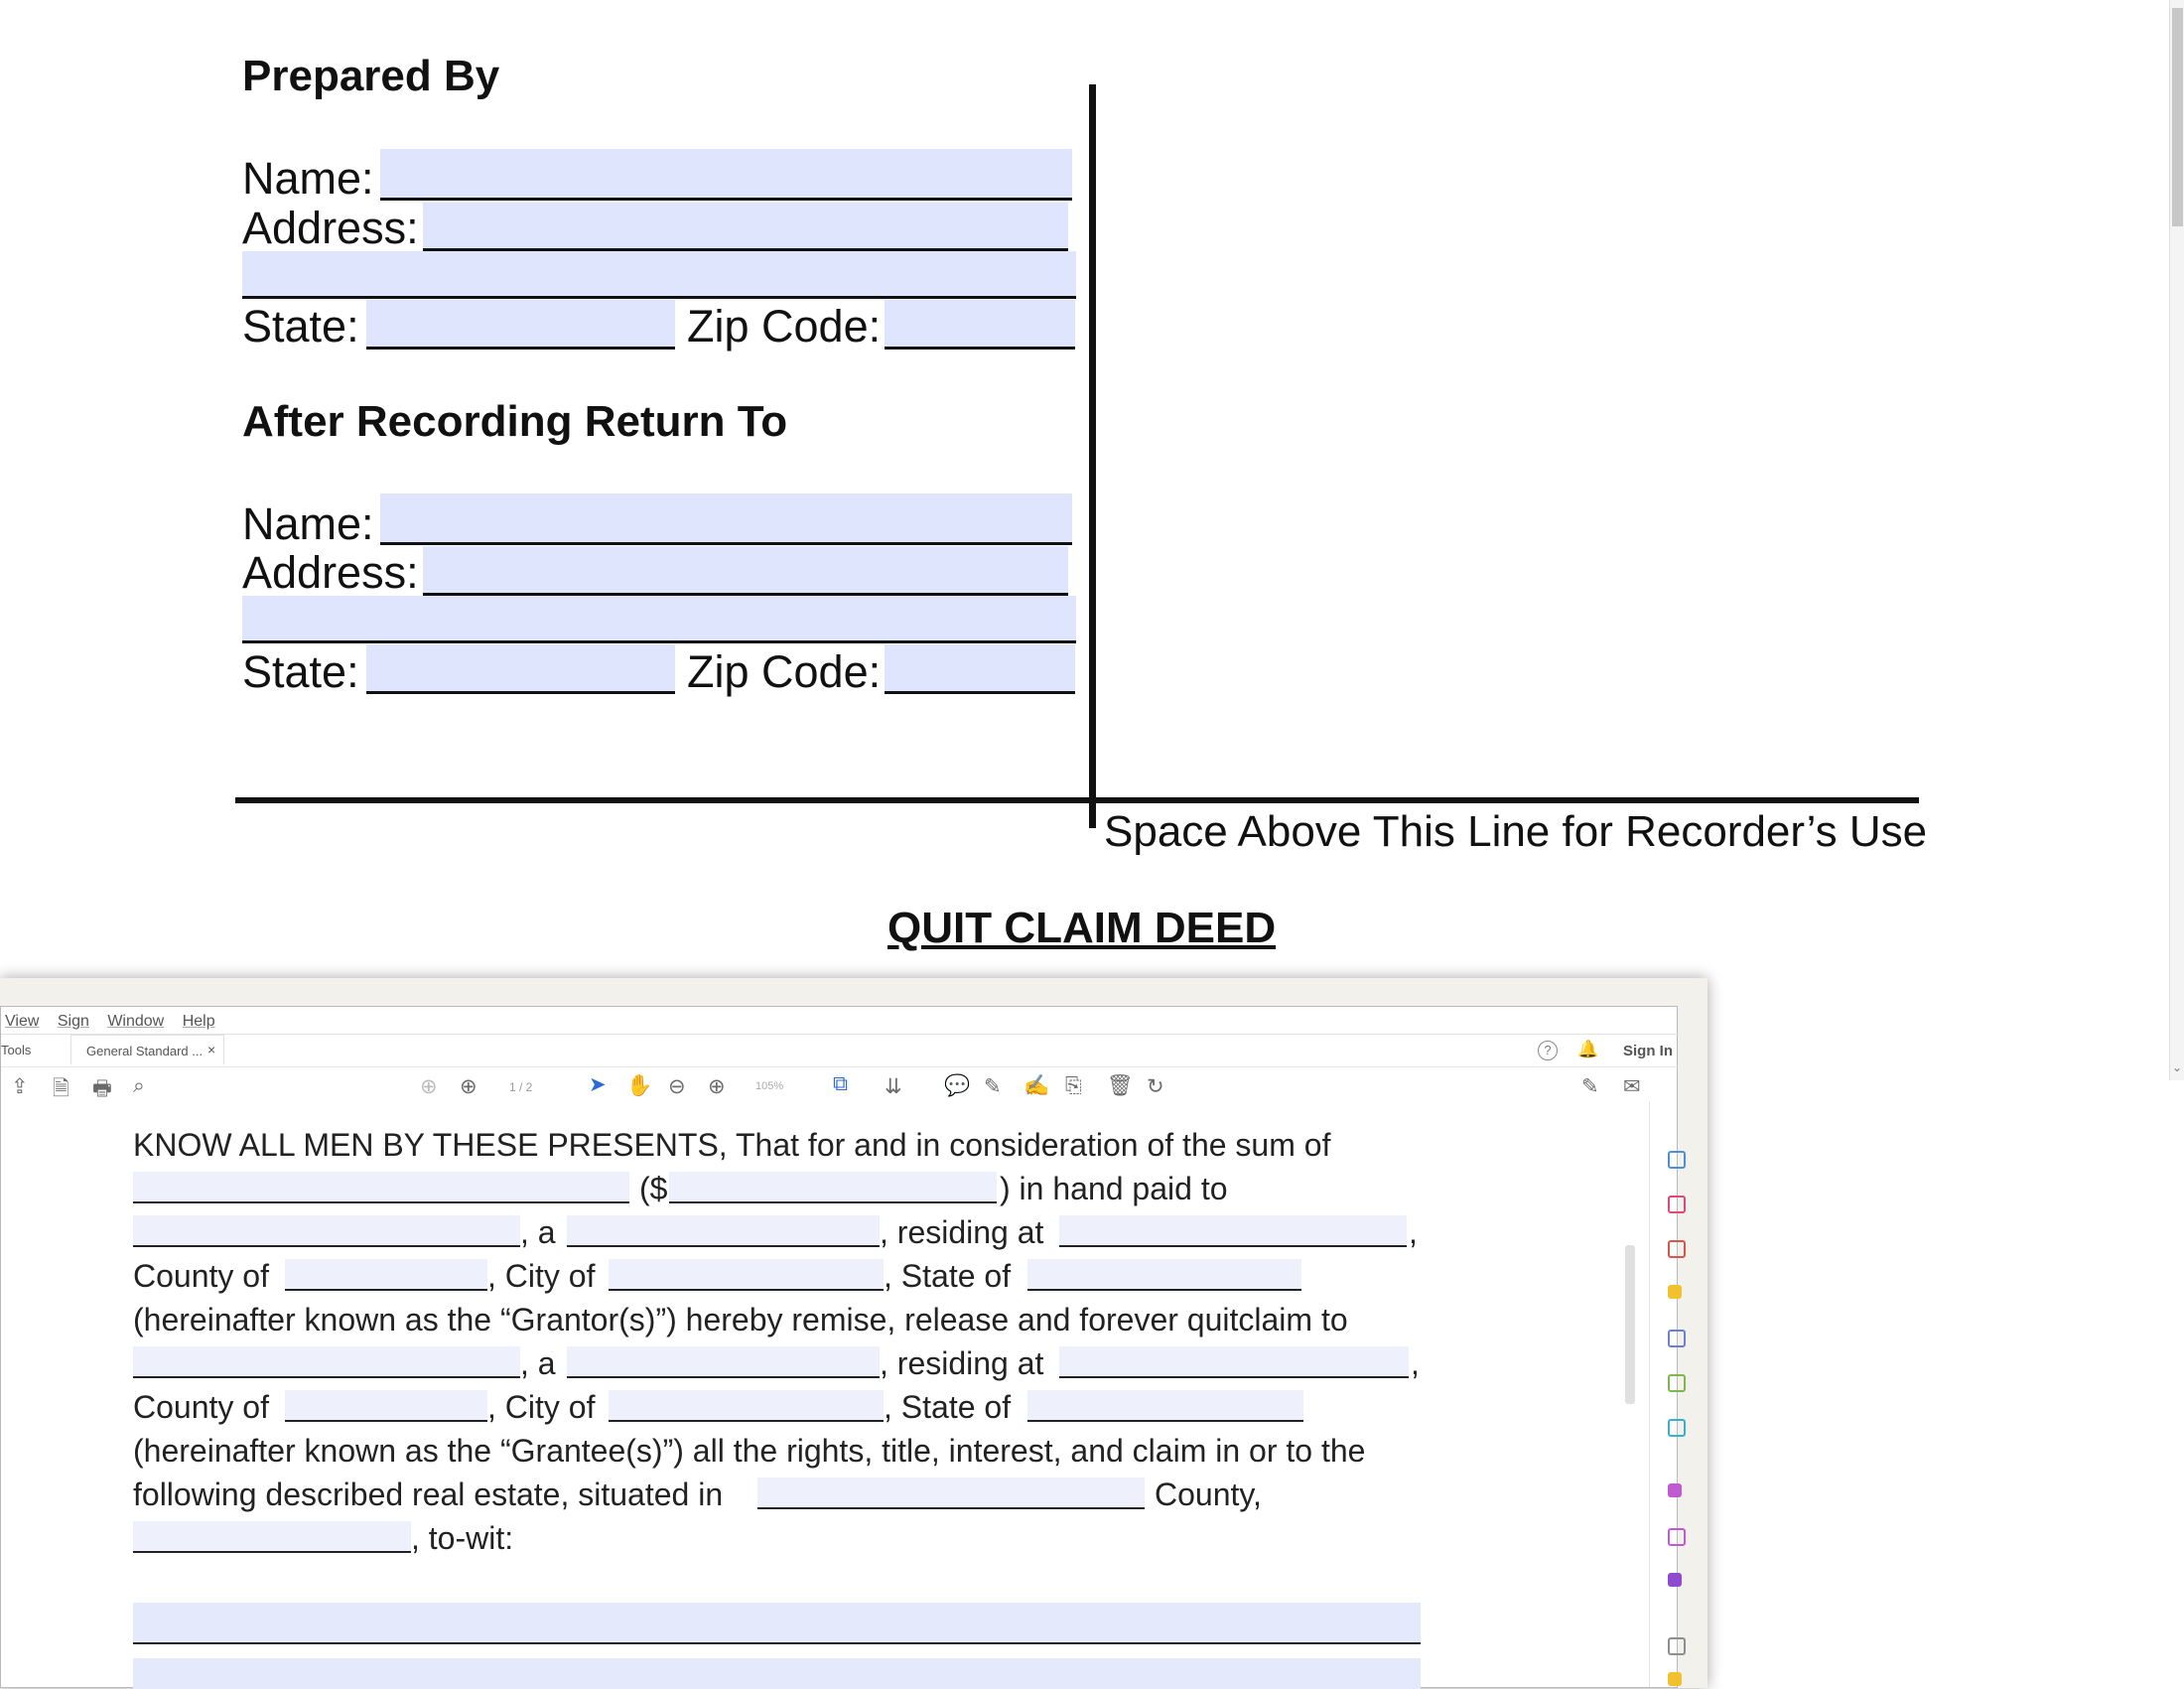 The width and height of the screenshot is (2184, 1689). Describe the element at coordinates (199, 1022) in the screenshot. I see `menu-help: Help` at that location.